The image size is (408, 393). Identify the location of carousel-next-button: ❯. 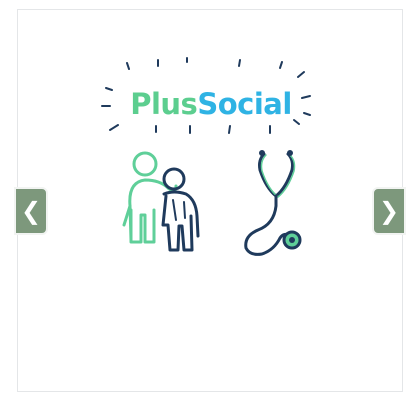
(389, 211).